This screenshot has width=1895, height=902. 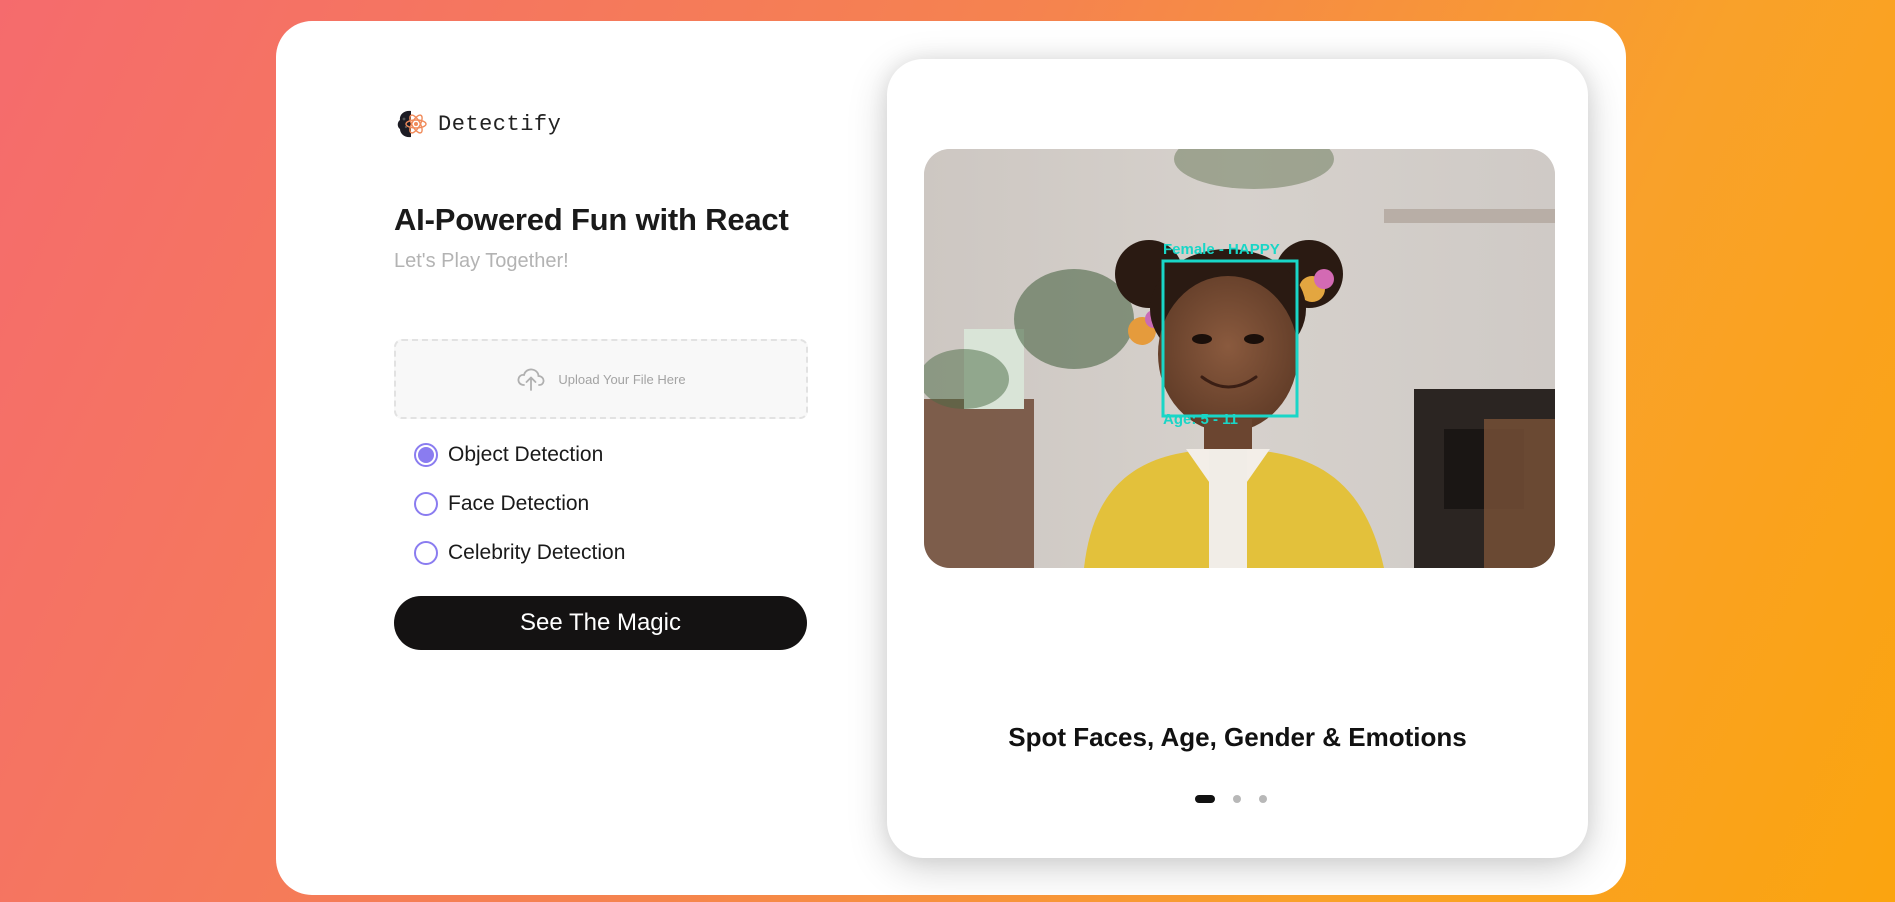 What do you see at coordinates (591, 219) in the screenshot?
I see `page-title: AI-Powered Fun with React` at bounding box center [591, 219].